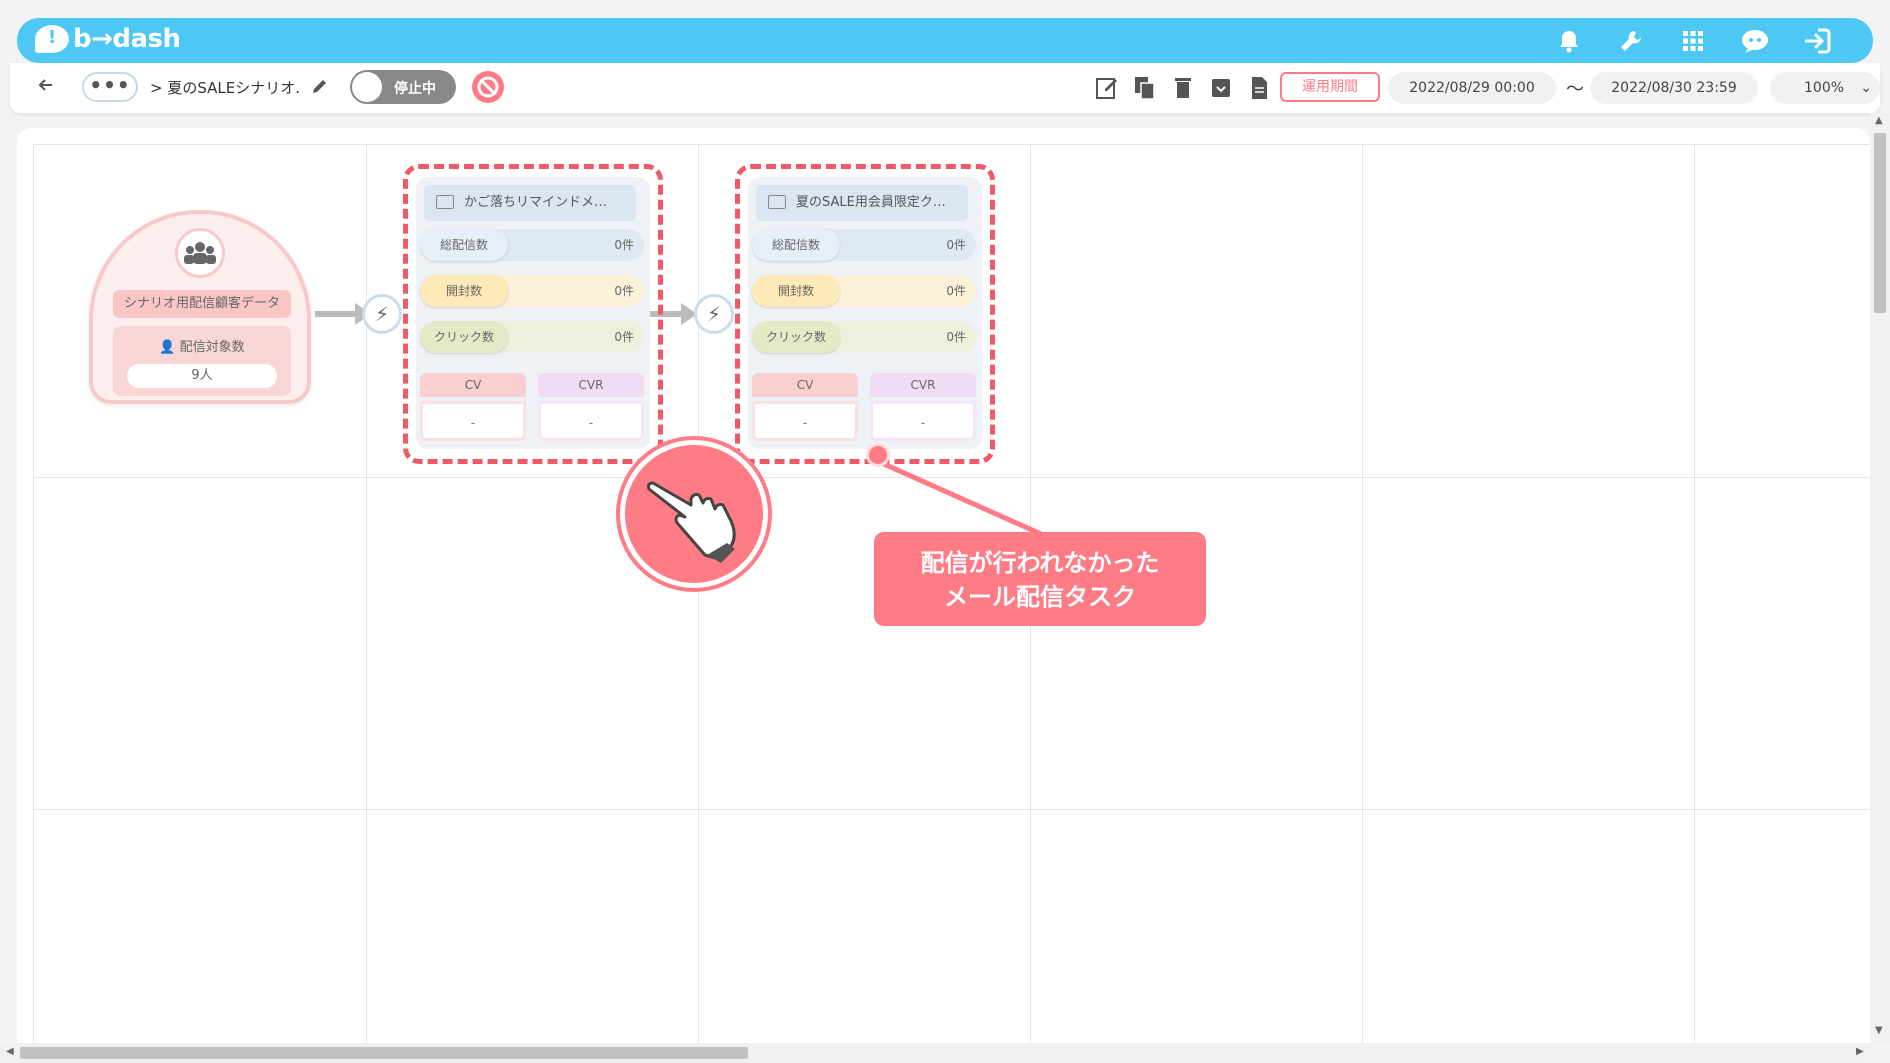 The width and height of the screenshot is (1890, 1063). What do you see at coordinates (1040, 597) in the screenshot?
I see `callout-line-2: メール配信タスク` at bounding box center [1040, 597].